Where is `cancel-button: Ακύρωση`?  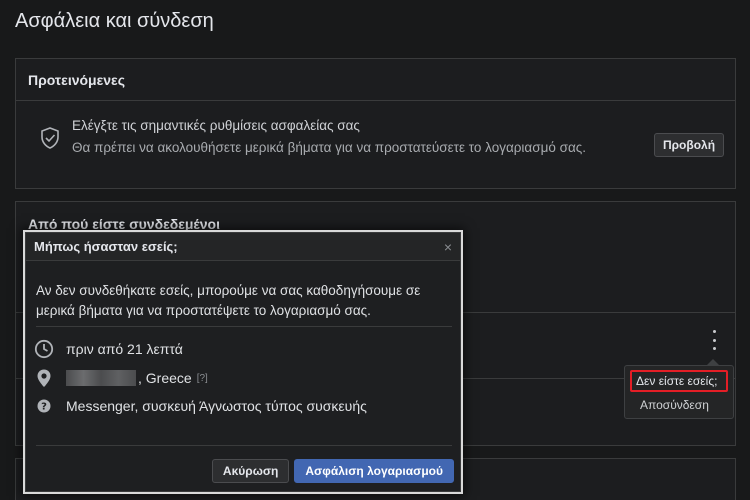 cancel-button: Ακύρωση is located at coordinates (250, 471).